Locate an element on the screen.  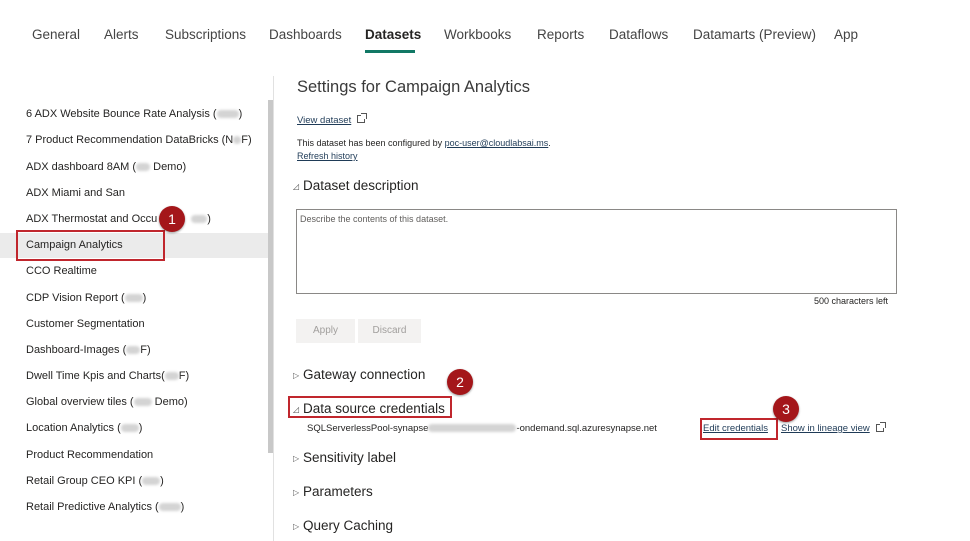
list-item-label: Global overview tiles ( is located at coordinates (80, 402).